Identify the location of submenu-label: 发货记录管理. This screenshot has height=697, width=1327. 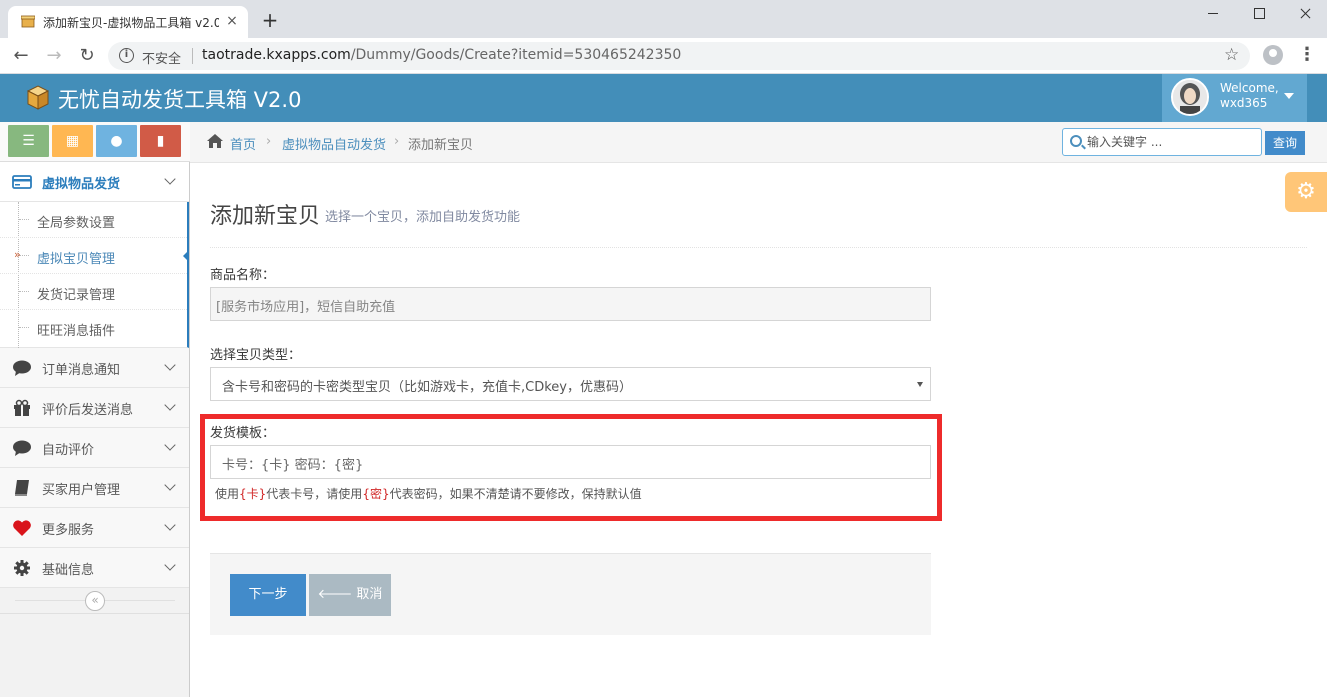
(76, 295).